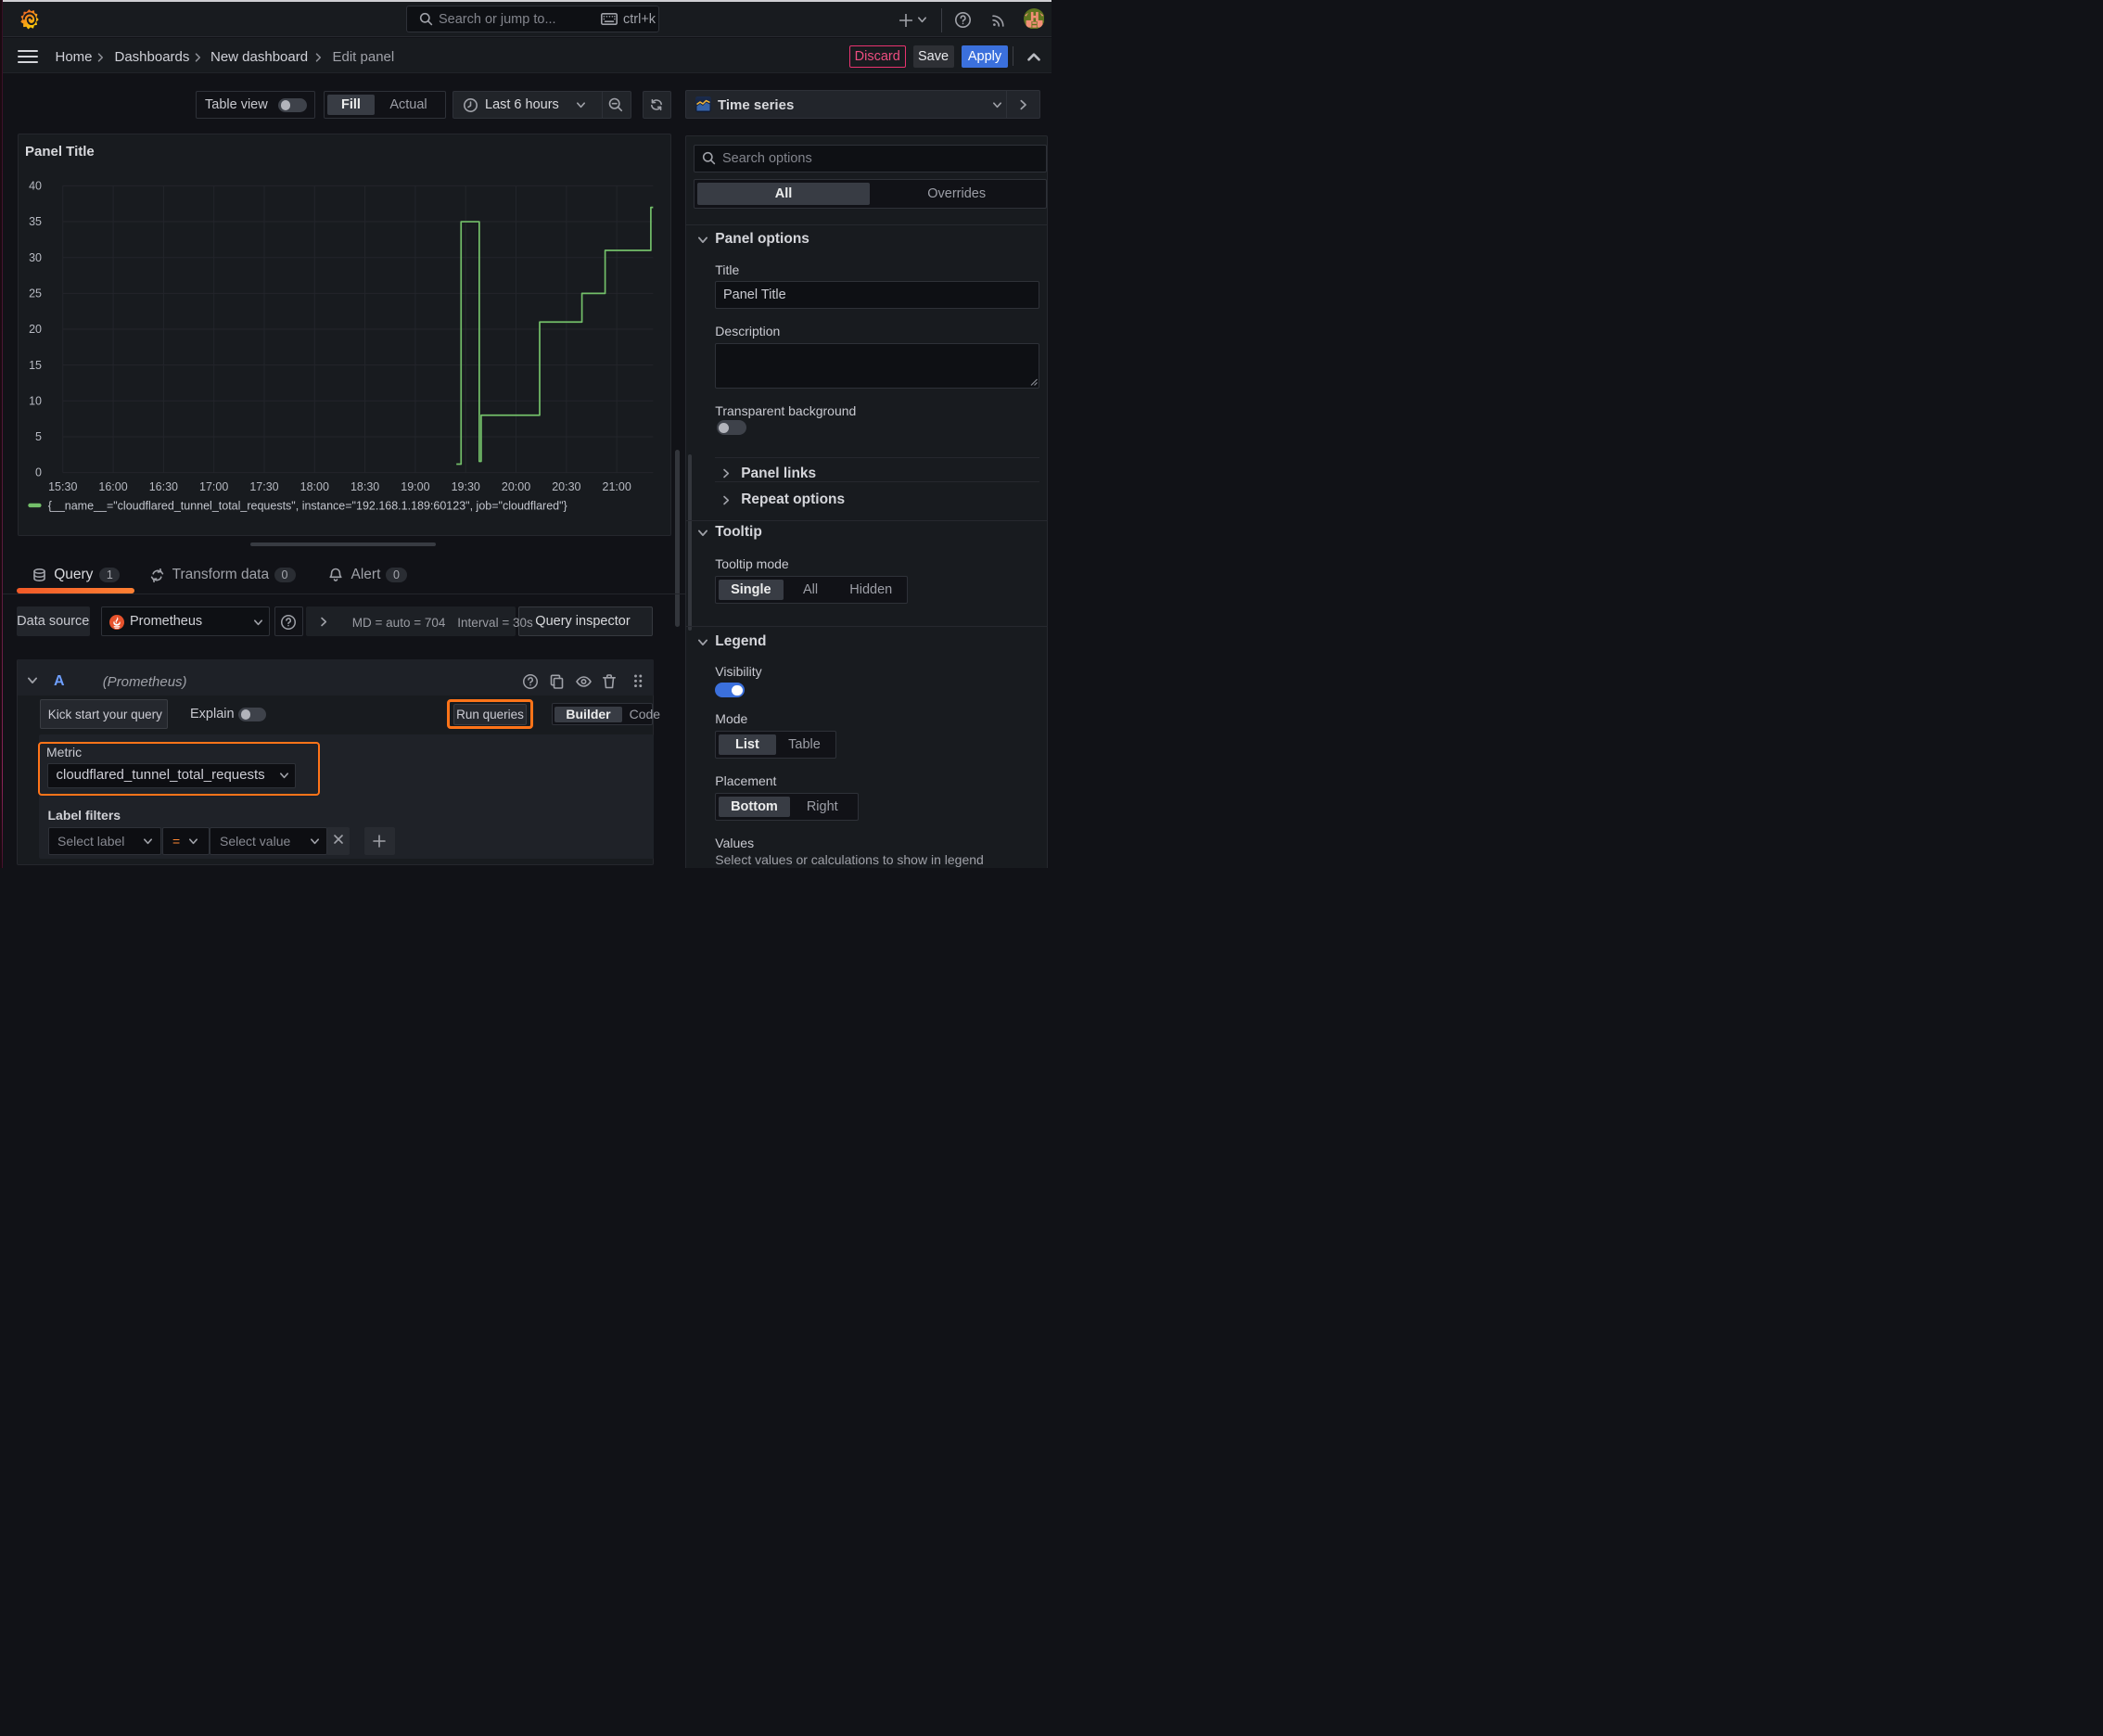 This screenshot has height=1736, width=2103. I want to click on svg-text: 18:00, so click(314, 487).